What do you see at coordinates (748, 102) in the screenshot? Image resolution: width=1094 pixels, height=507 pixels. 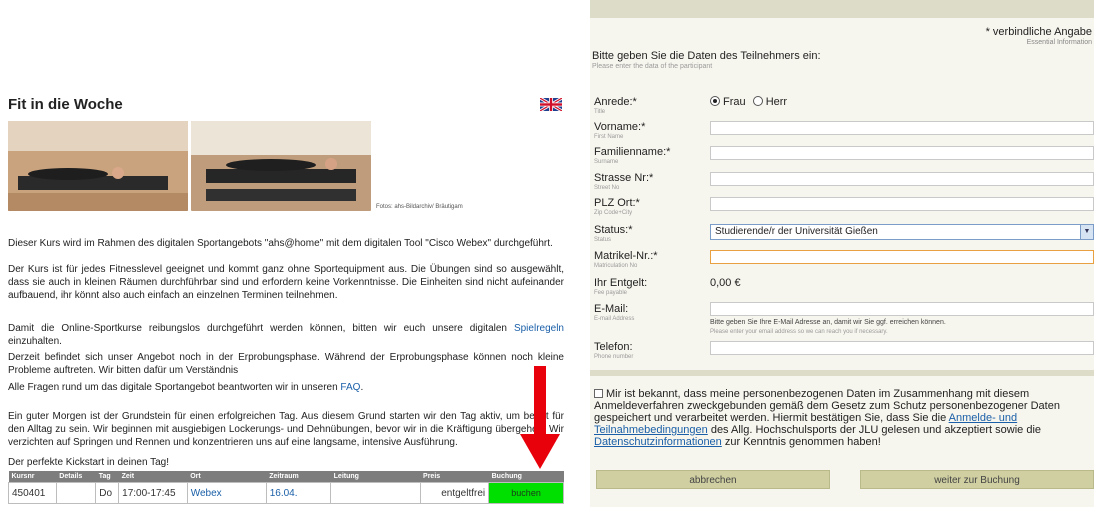 I see `anrede-options: Frau Herr` at bounding box center [748, 102].